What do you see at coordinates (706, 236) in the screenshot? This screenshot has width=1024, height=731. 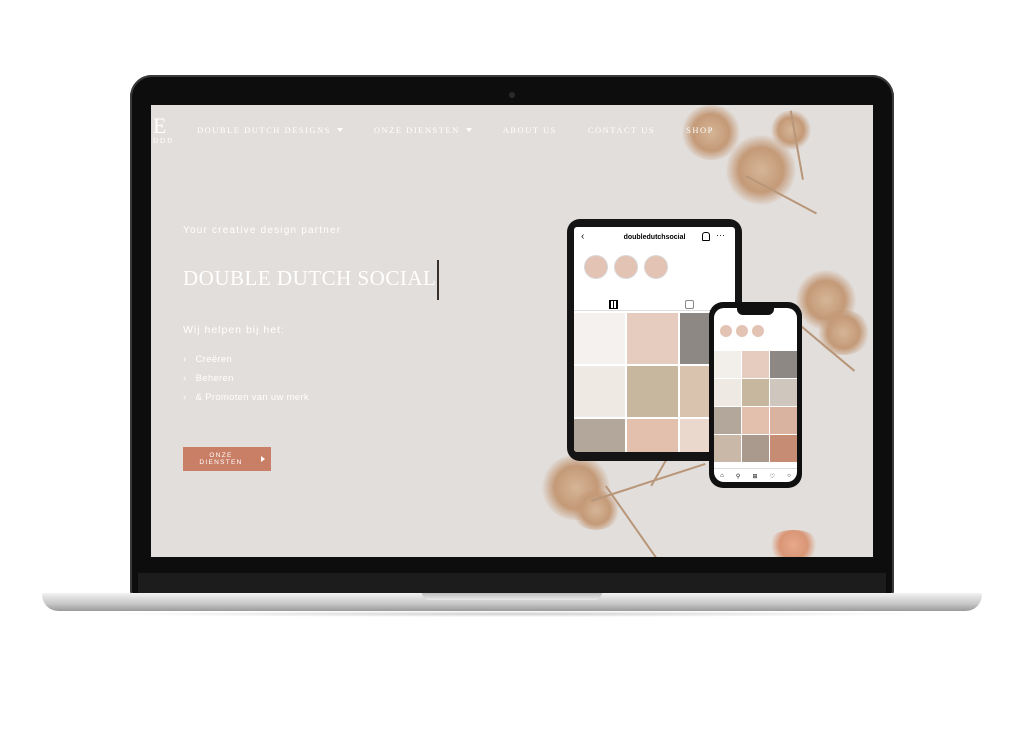 I see `bell-icon` at bounding box center [706, 236].